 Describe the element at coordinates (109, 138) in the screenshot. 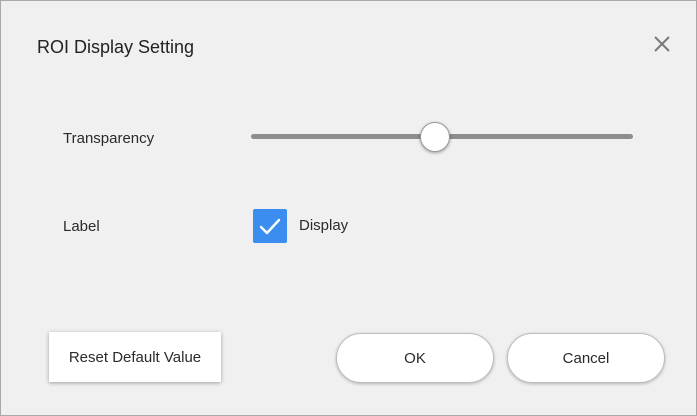

I see `transparency-label: Transparency` at that location.